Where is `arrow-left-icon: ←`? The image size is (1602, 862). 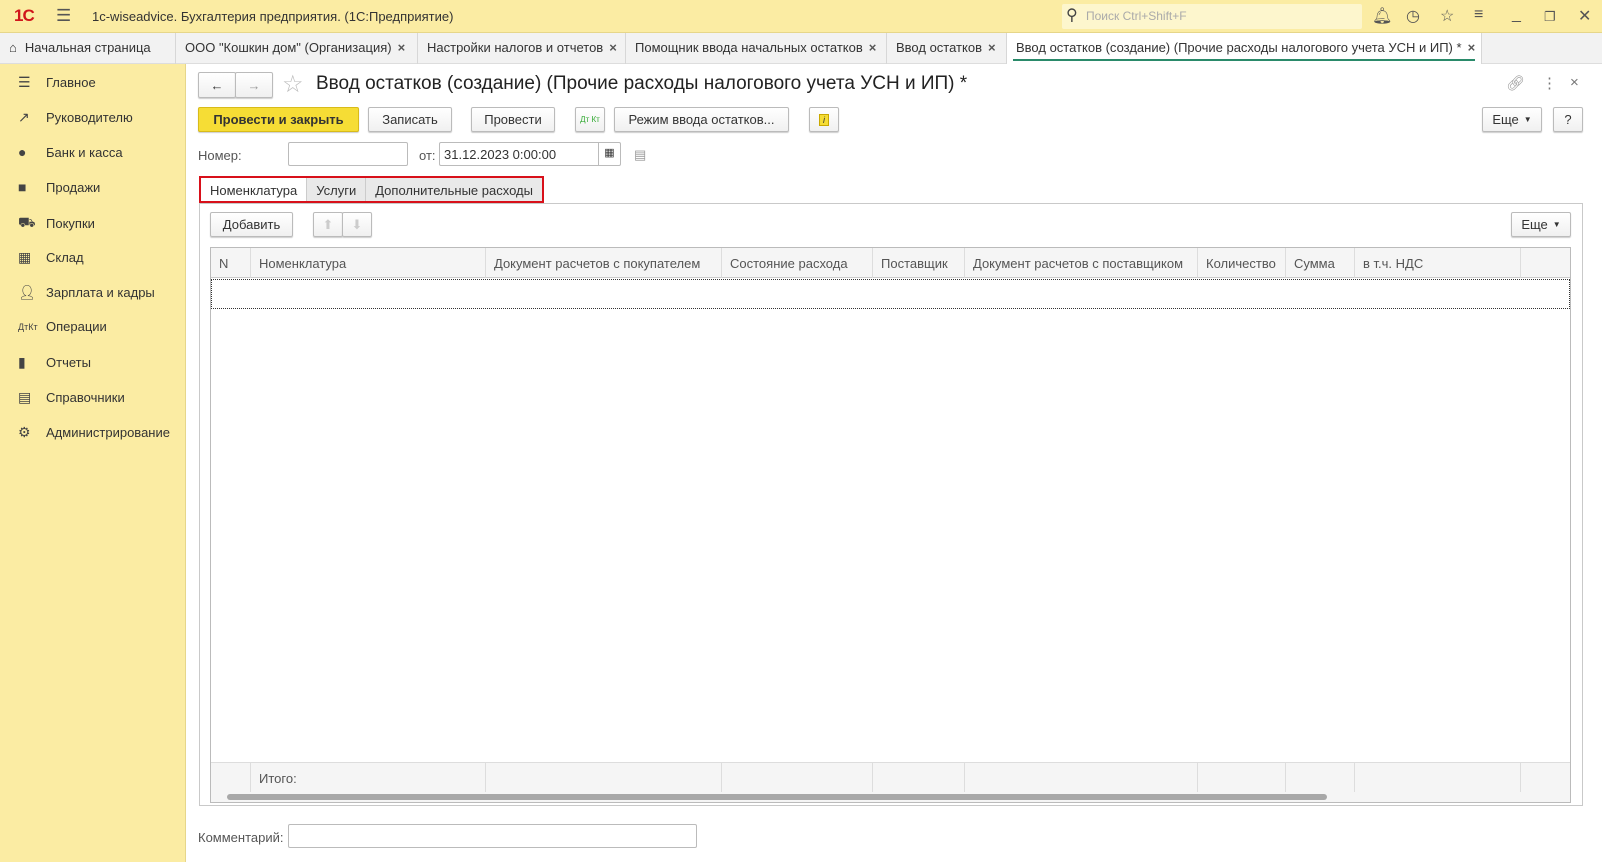
arrow-left-icon: ← is located at coordinates (217, 85).